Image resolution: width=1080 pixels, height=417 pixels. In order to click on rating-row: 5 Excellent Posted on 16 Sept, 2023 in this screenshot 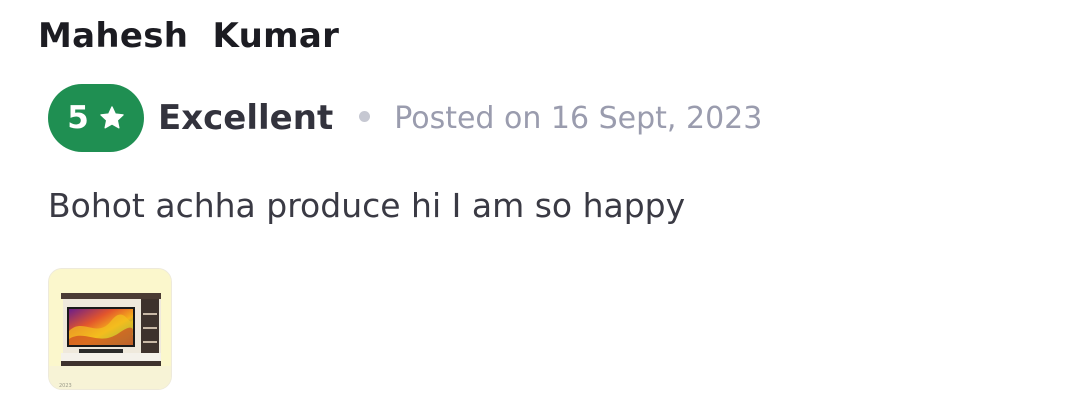, I will do `click(405, 118)`.